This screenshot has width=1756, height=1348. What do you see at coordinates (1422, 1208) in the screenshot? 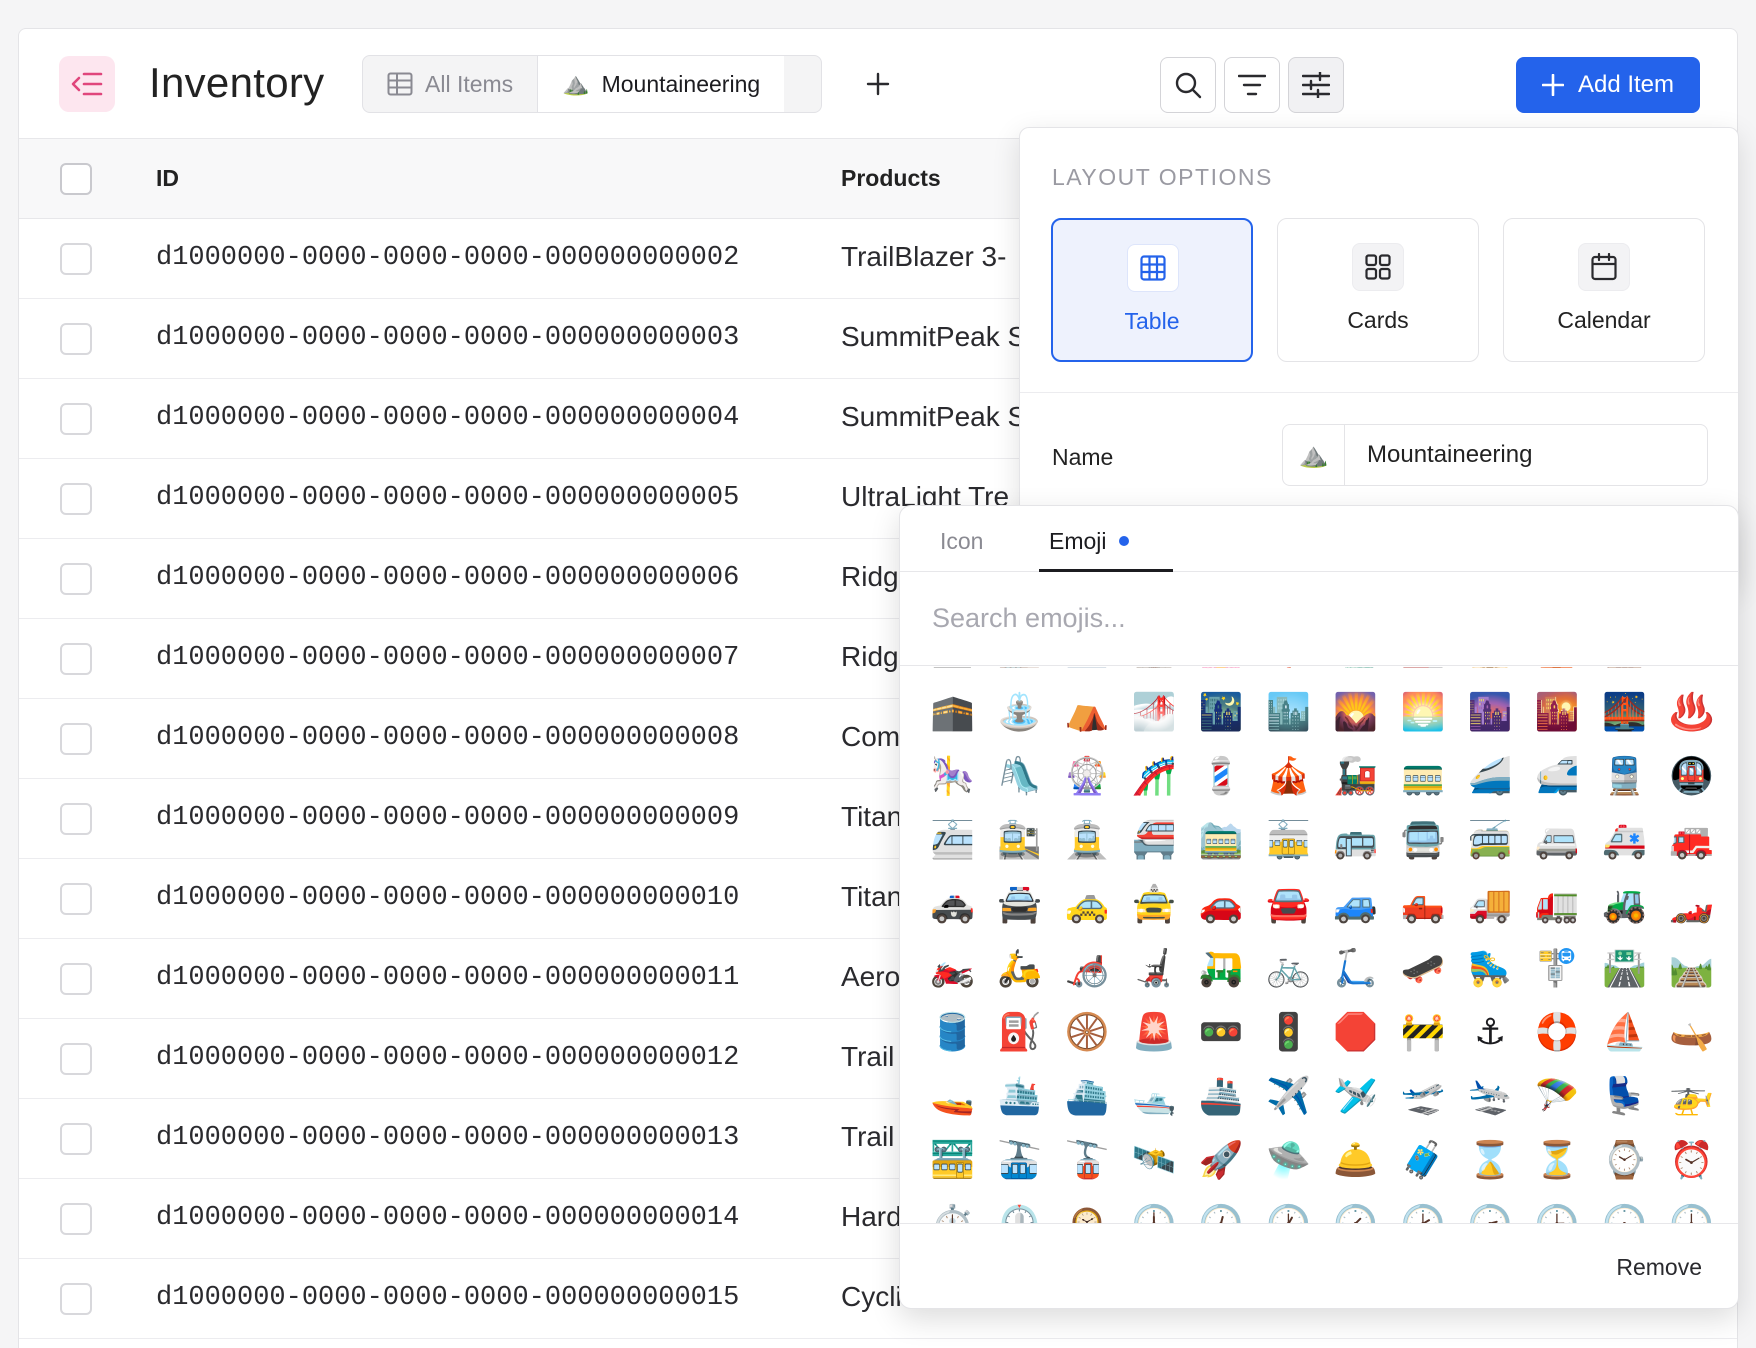
I see `emoji-option: 🕑` at bounding box center [1422, 1208].